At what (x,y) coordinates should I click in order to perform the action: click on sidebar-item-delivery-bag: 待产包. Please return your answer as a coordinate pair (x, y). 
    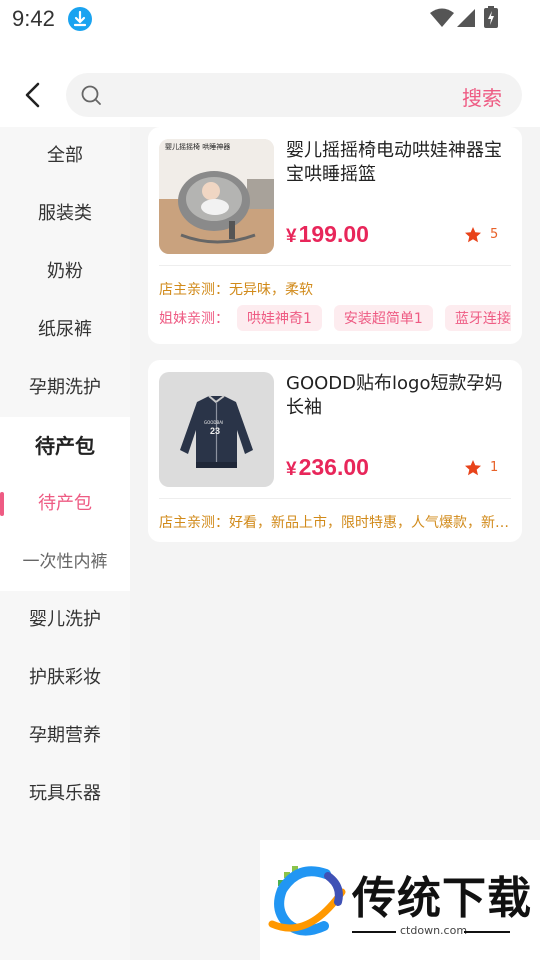
    Looking at the image, I should click on (65, 446).